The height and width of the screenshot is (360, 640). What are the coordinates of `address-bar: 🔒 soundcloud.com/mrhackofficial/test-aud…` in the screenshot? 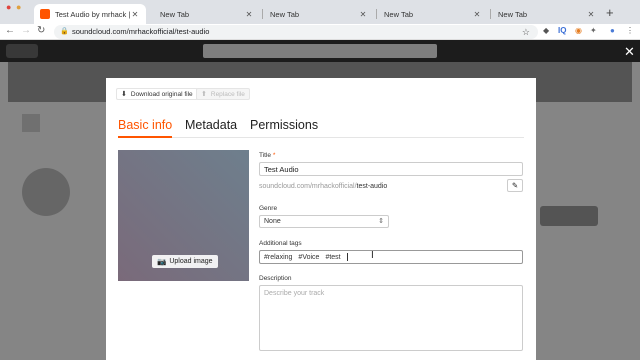 It's located at (296, 32).